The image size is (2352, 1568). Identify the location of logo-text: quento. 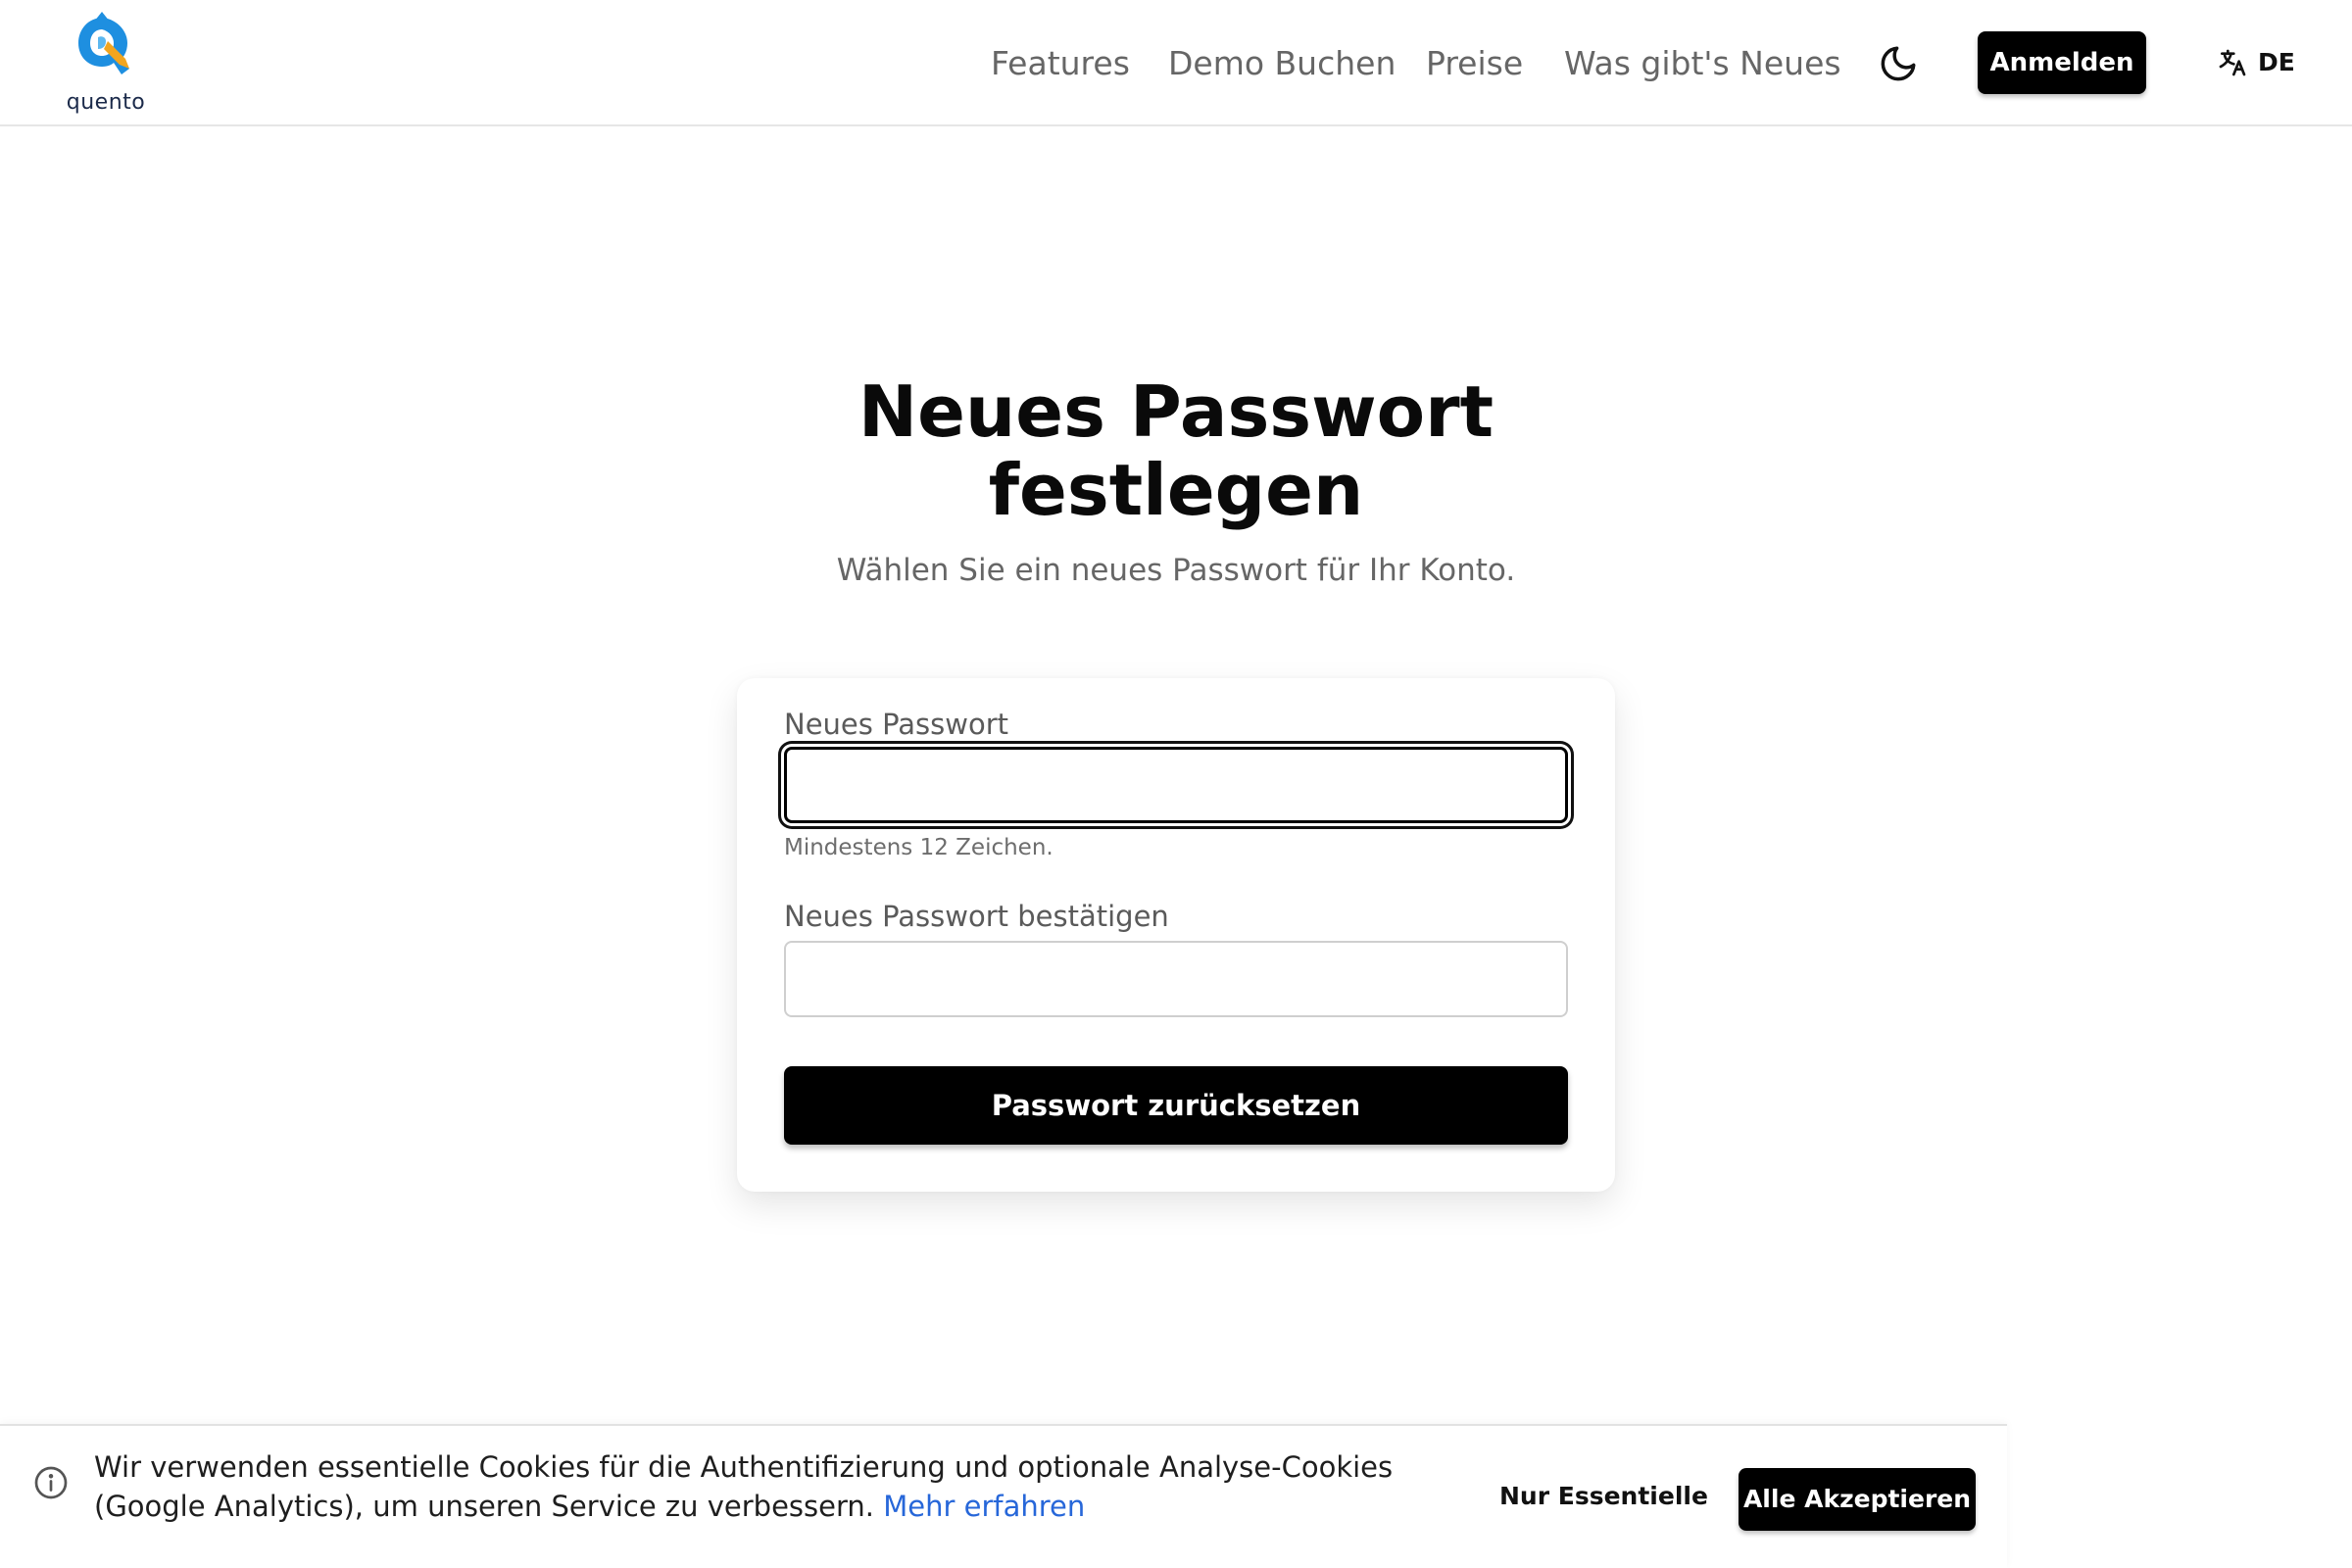
(106, 102).